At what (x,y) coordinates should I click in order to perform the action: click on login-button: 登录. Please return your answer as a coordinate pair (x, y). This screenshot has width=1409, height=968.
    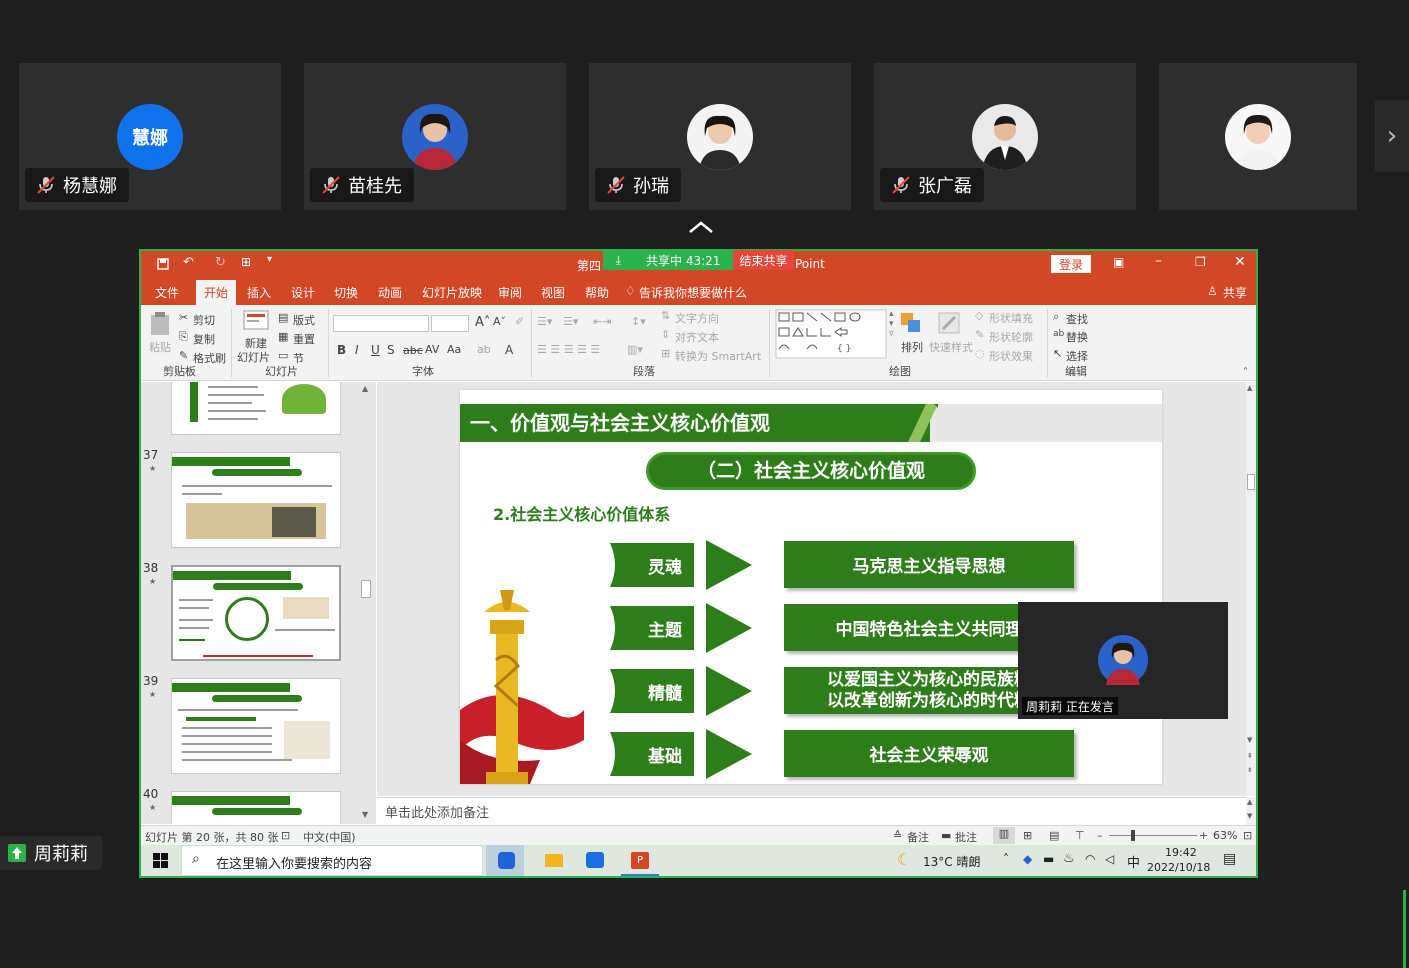
    Looking at the image, I should click on (1071, 264).